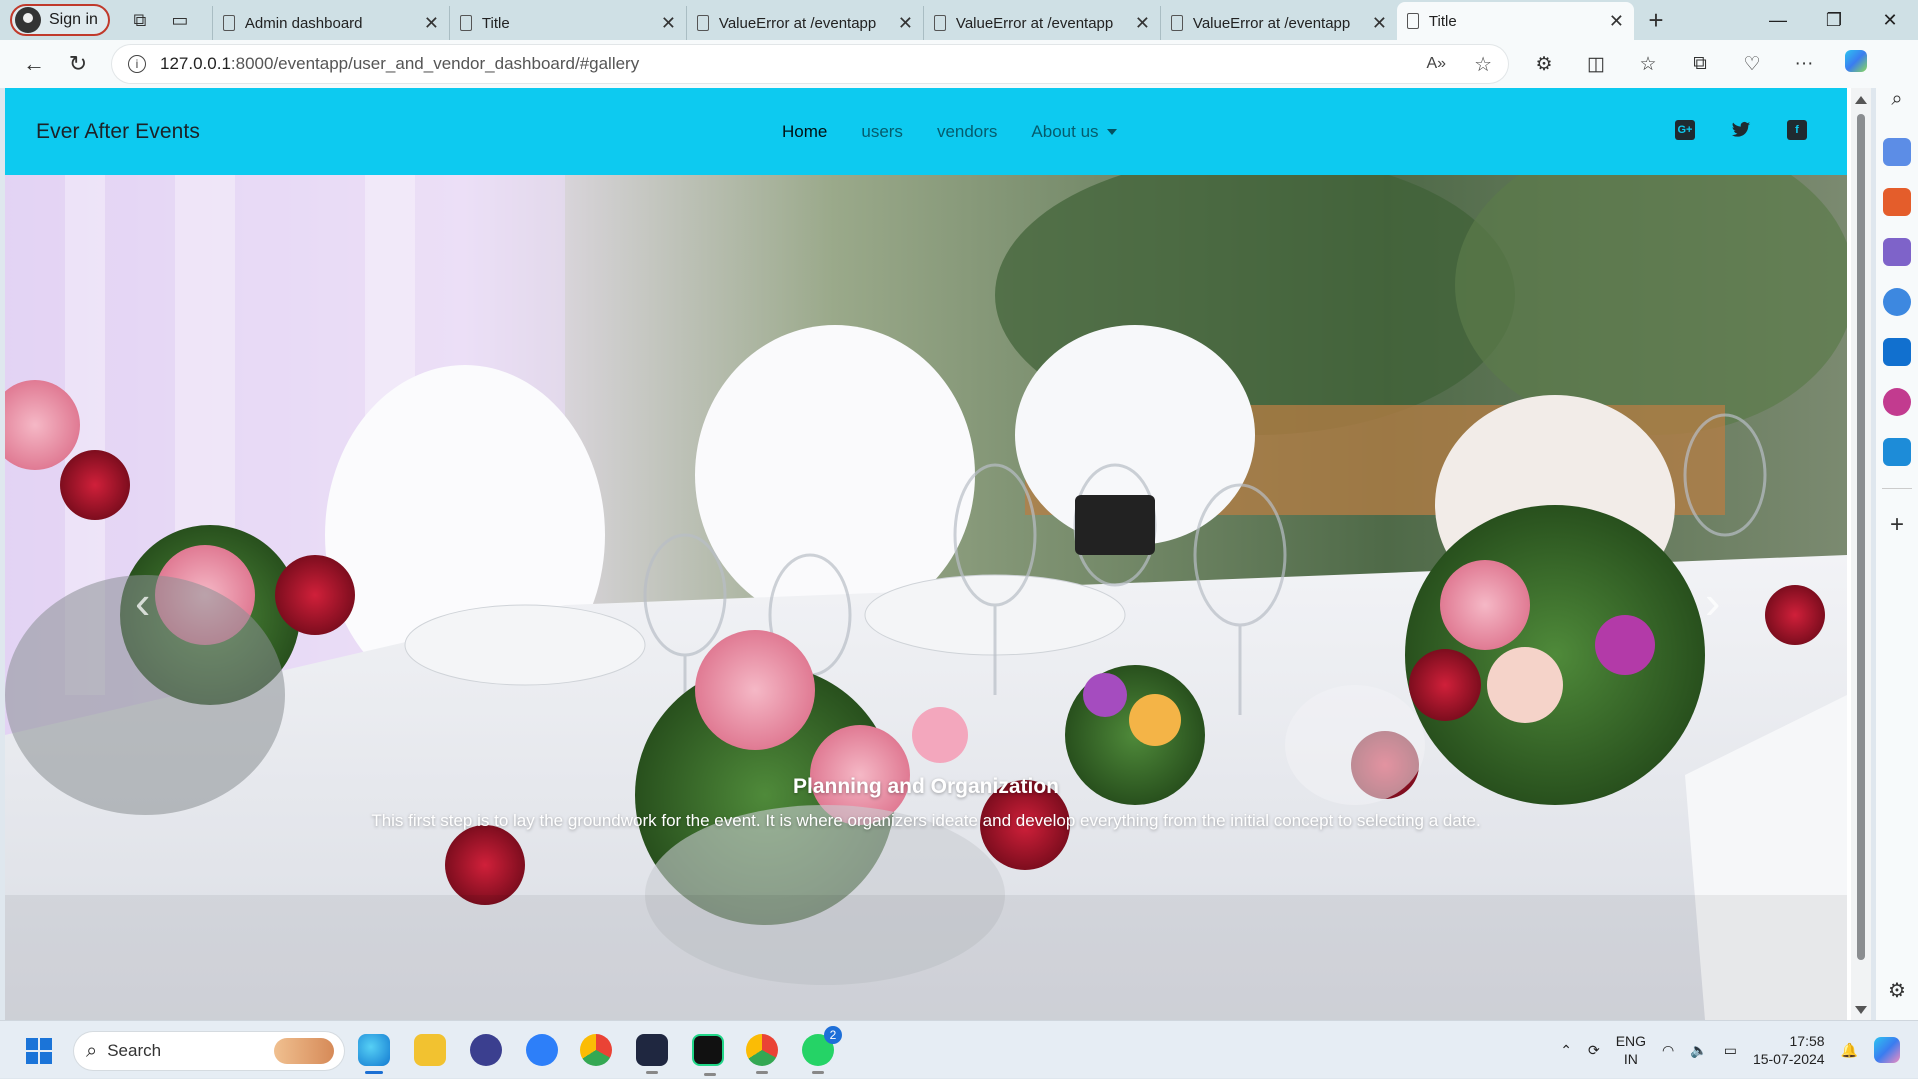  Describe the element at coordinates (1752, 64) in the screenshot. I see `browser-essentials-icon: ♡` at that location.